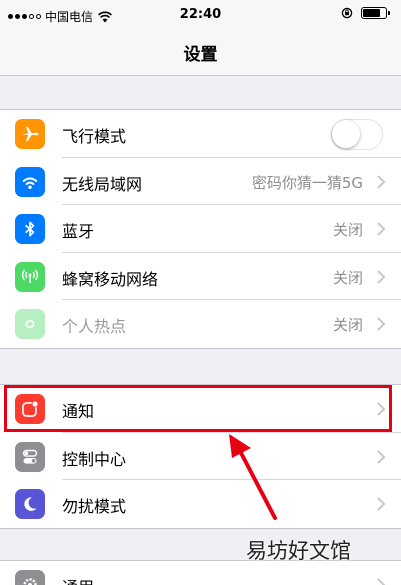 Image resolution: width=401 pixels, height=585 pixels. Describe the element at coordinates (78, 231) in the screenshot. I see `row-label: 蓝牙` at that location.